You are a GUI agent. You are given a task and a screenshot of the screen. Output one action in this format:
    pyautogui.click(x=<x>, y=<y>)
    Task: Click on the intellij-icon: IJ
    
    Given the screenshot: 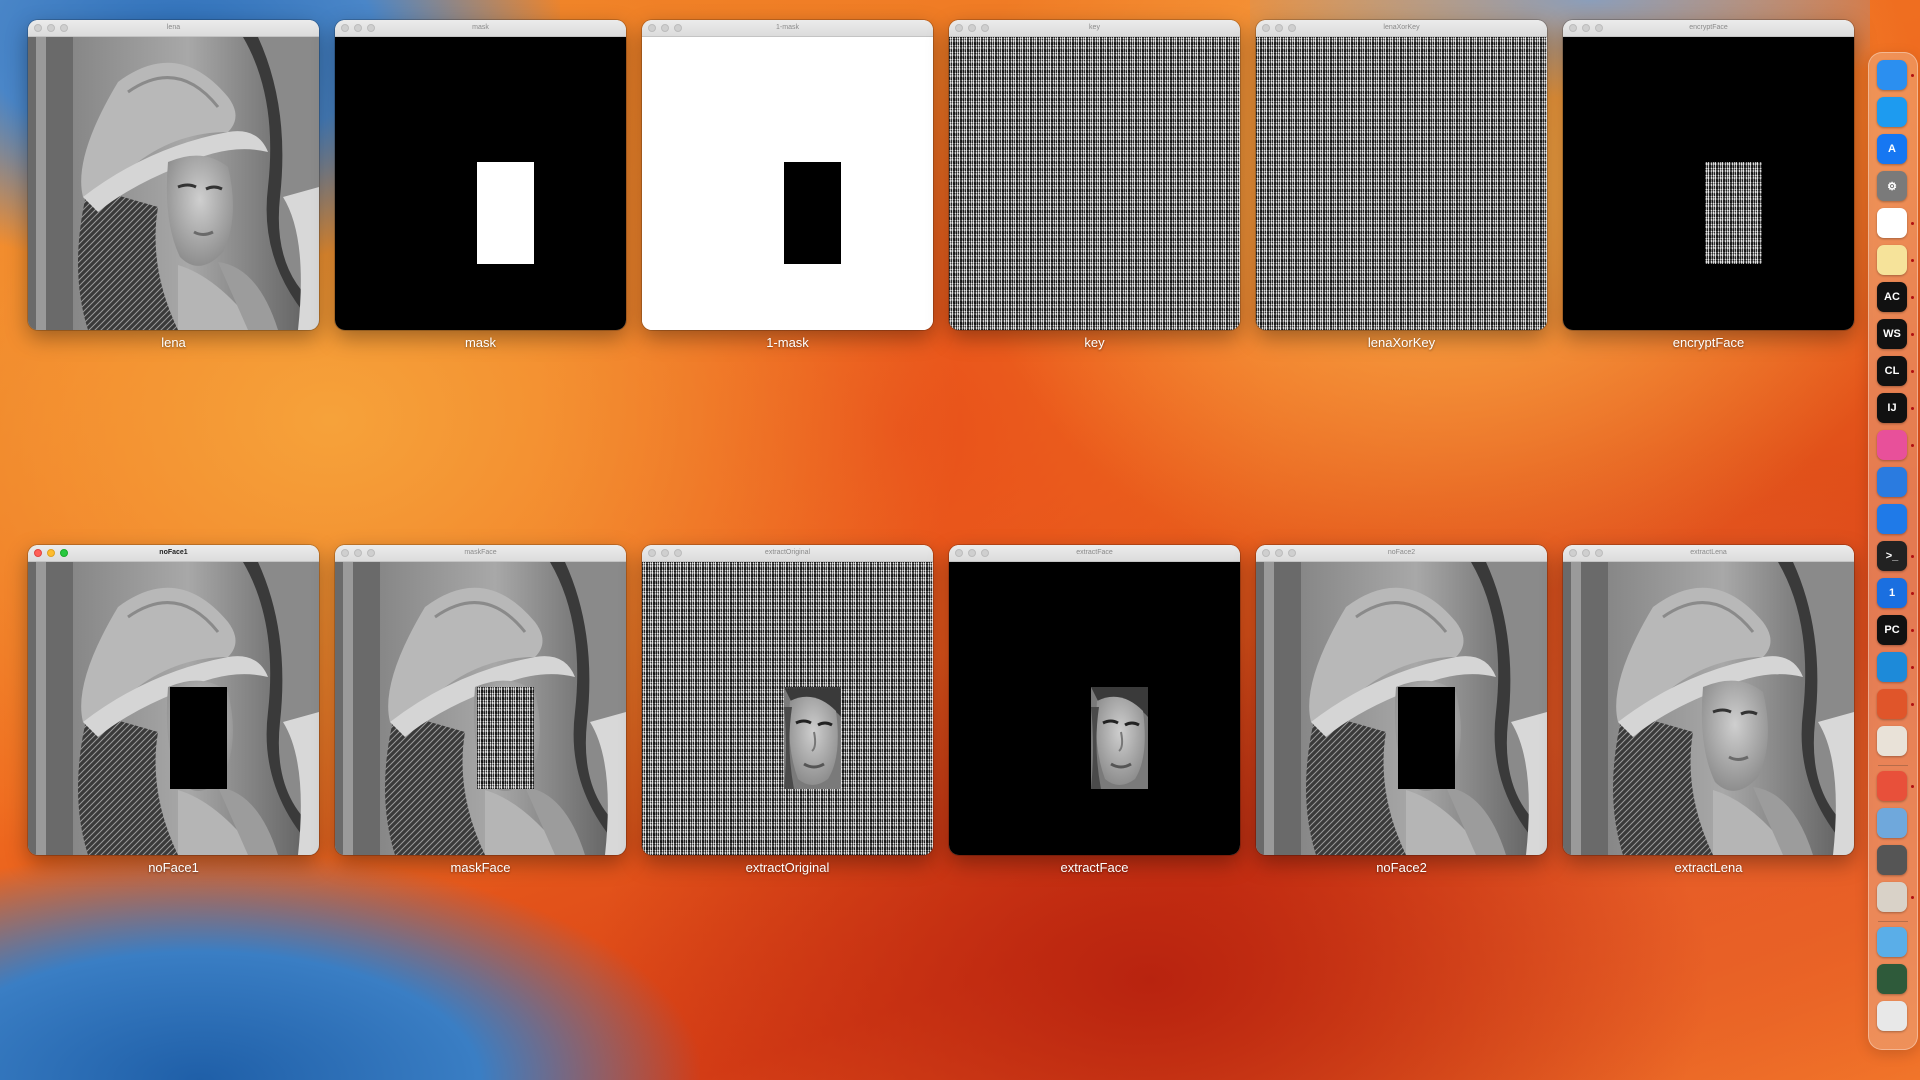 What is the action you would take?
    pyautogui.click(x=1892, y=408)
    